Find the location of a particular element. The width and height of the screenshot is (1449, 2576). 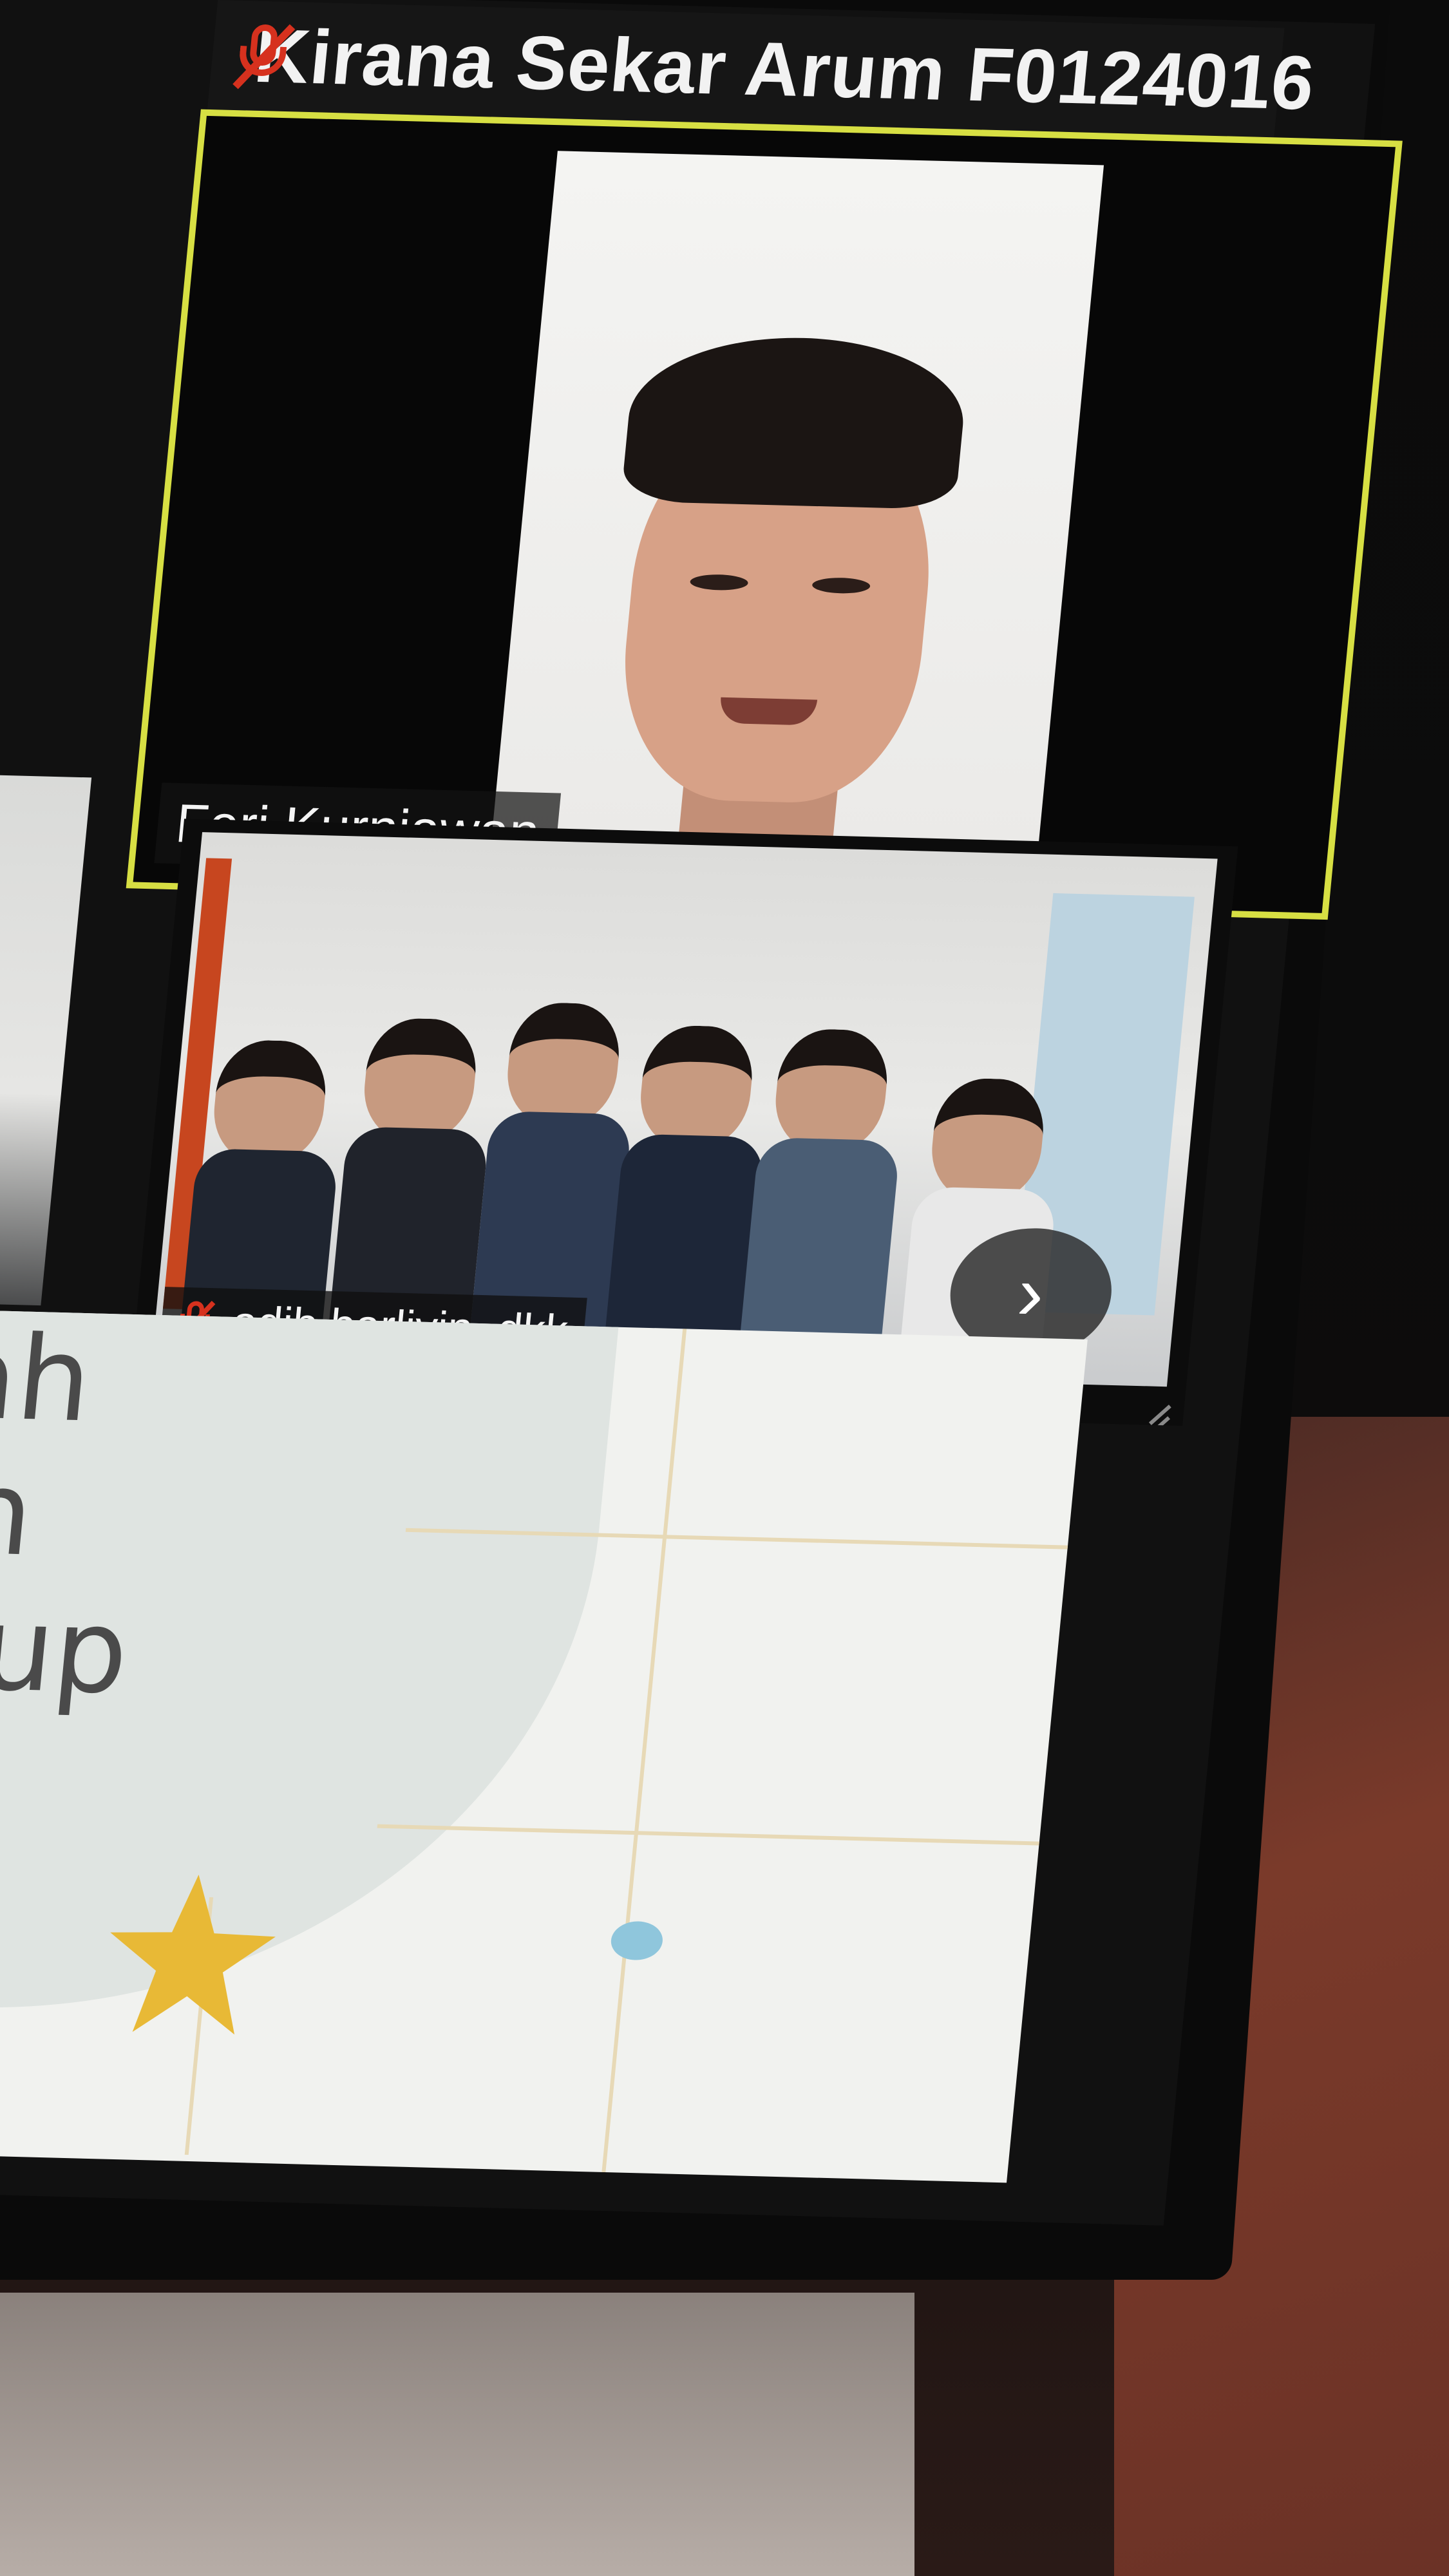

star-icon is located at coordinates (193, 1954).